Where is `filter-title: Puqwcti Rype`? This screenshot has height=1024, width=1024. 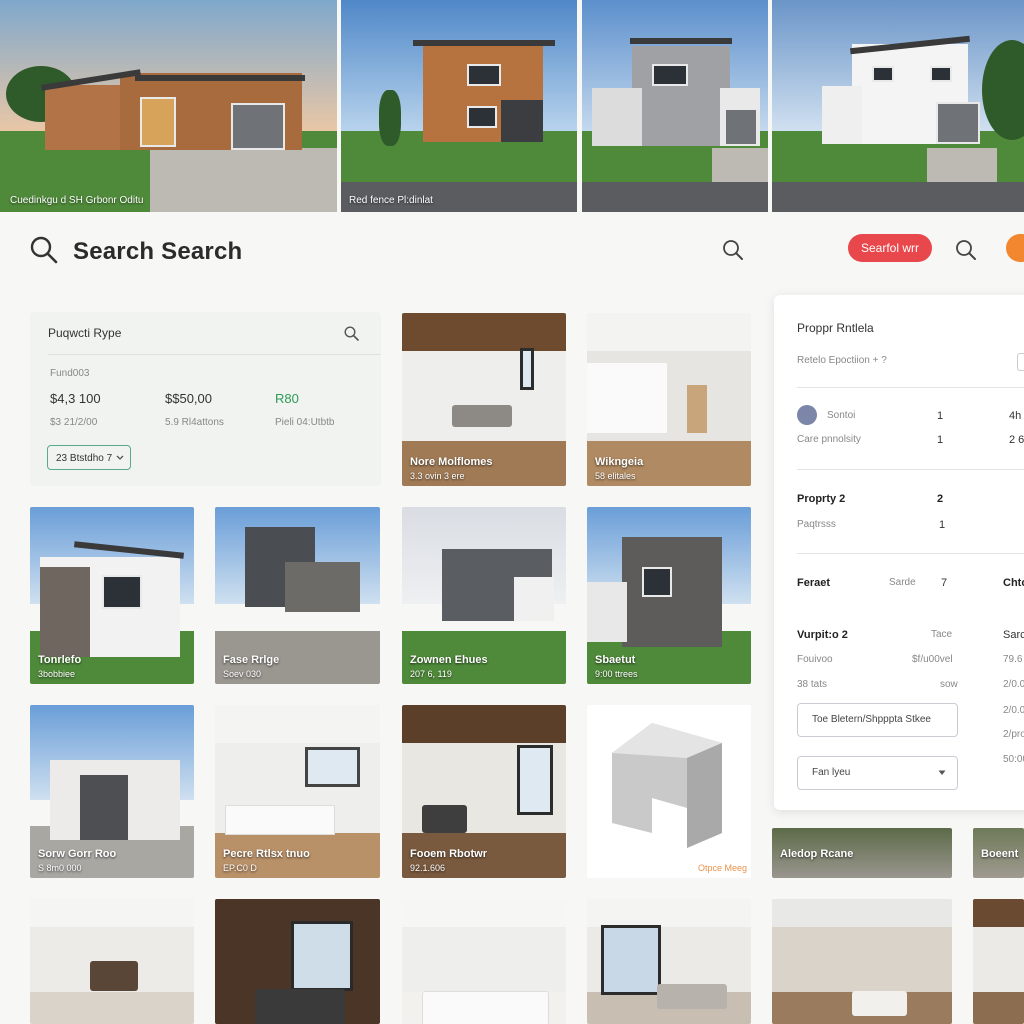
filter-title: Puqwcti Rype is located at coordinates (85, 333).